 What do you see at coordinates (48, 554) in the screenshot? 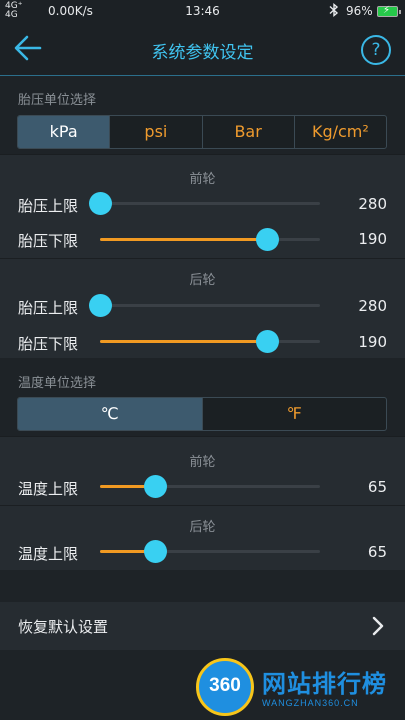
I see `temp-rear-upper-label: 温度上限` at bounding box center [48, 554].